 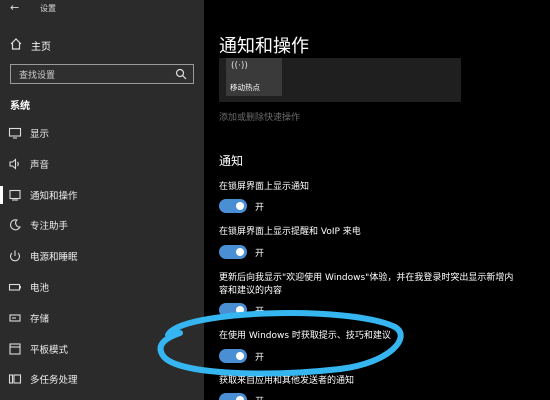 I want to click on sidebar-item-sound: 声音, so click(x=102, y=164).